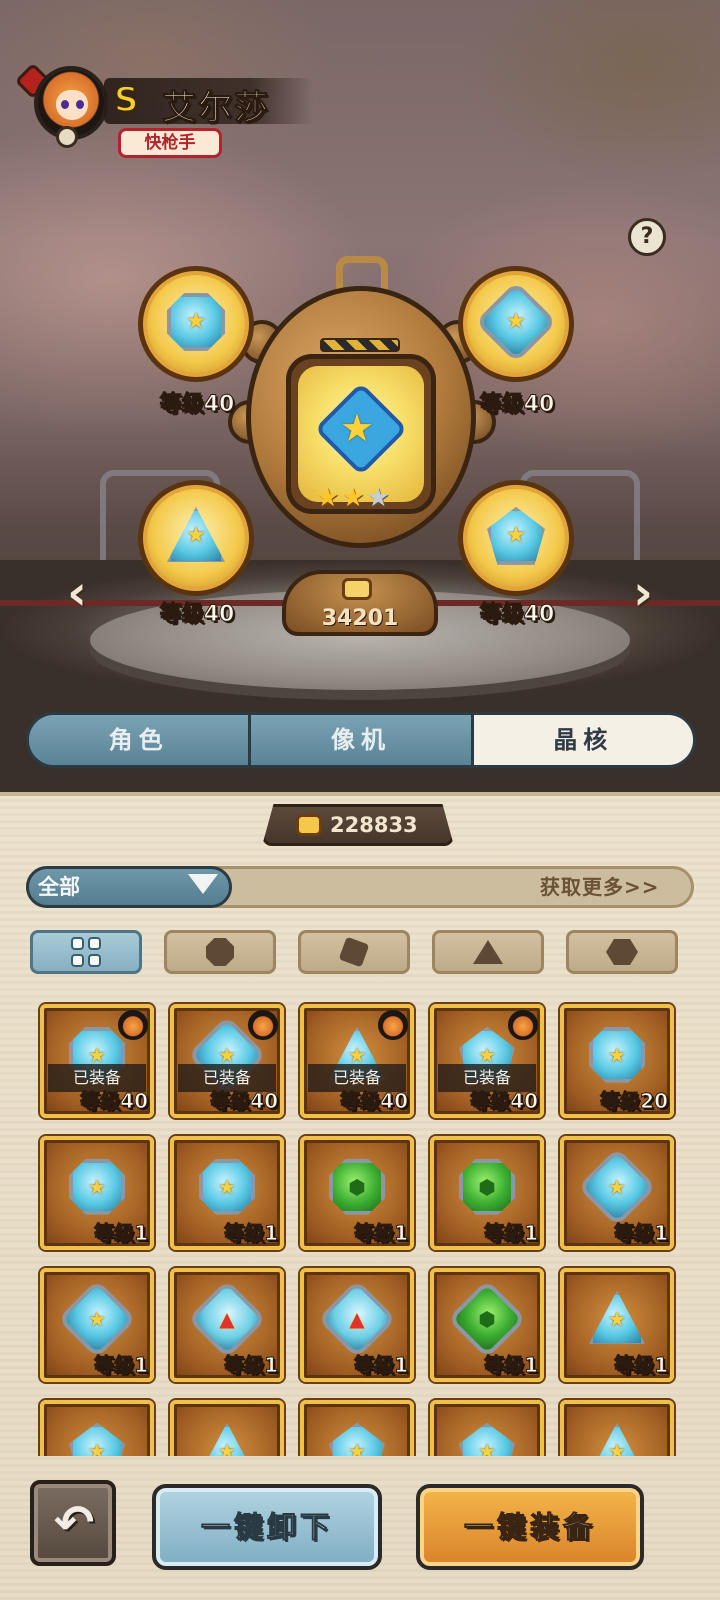  I want to click on shape-filter-triangle, so click(488, 952).